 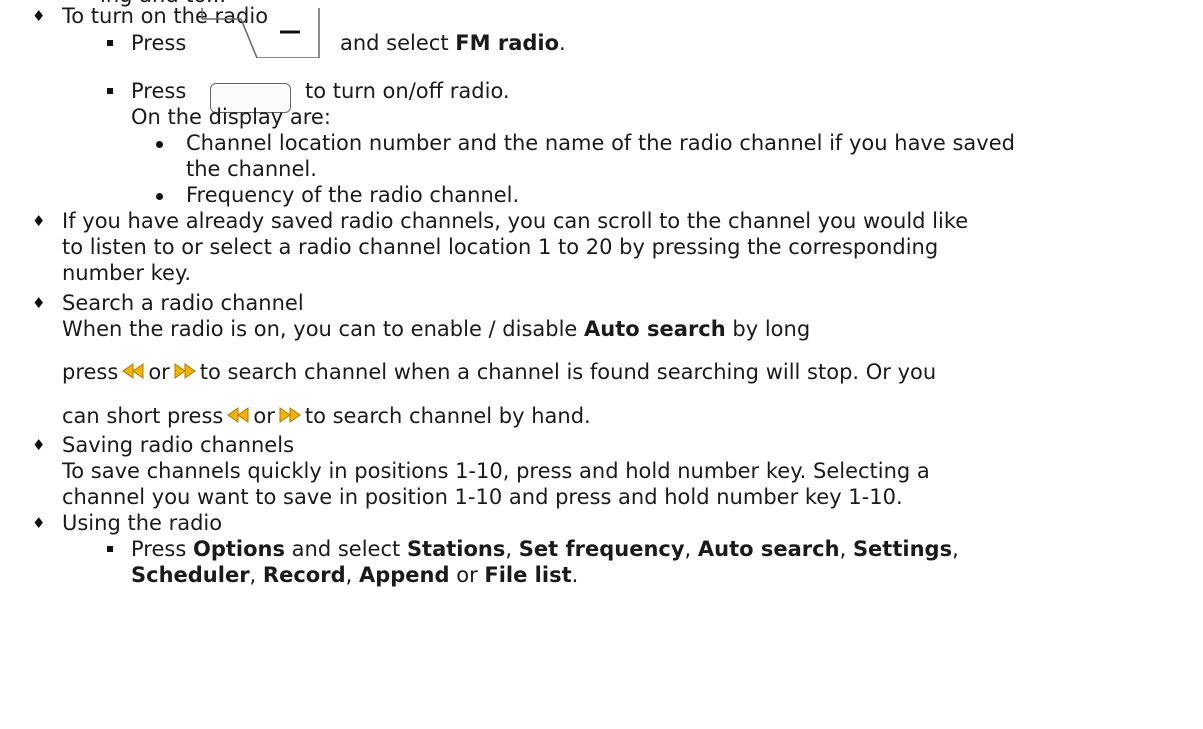 What do you see at coordinates (178, 445) in the screenshot?
I see `section-title-saving: Saving radio channels` at bounding box center [178, 445].